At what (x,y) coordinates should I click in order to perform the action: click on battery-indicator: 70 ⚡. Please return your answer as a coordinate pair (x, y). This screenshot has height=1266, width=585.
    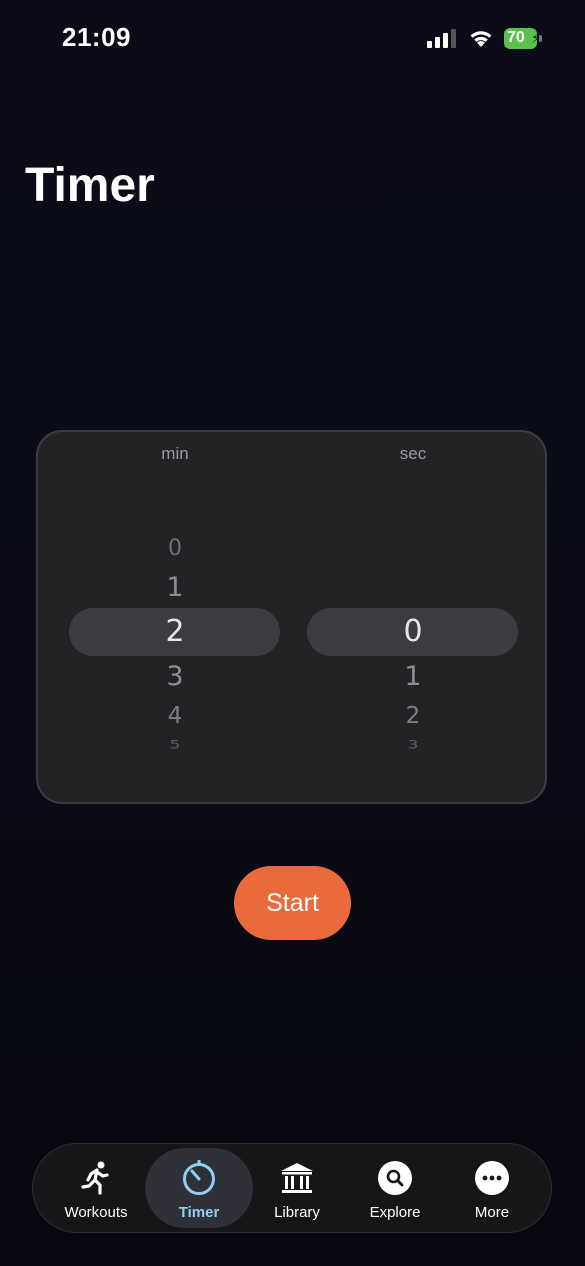
    Looking at the image, I should click on (524, 38).